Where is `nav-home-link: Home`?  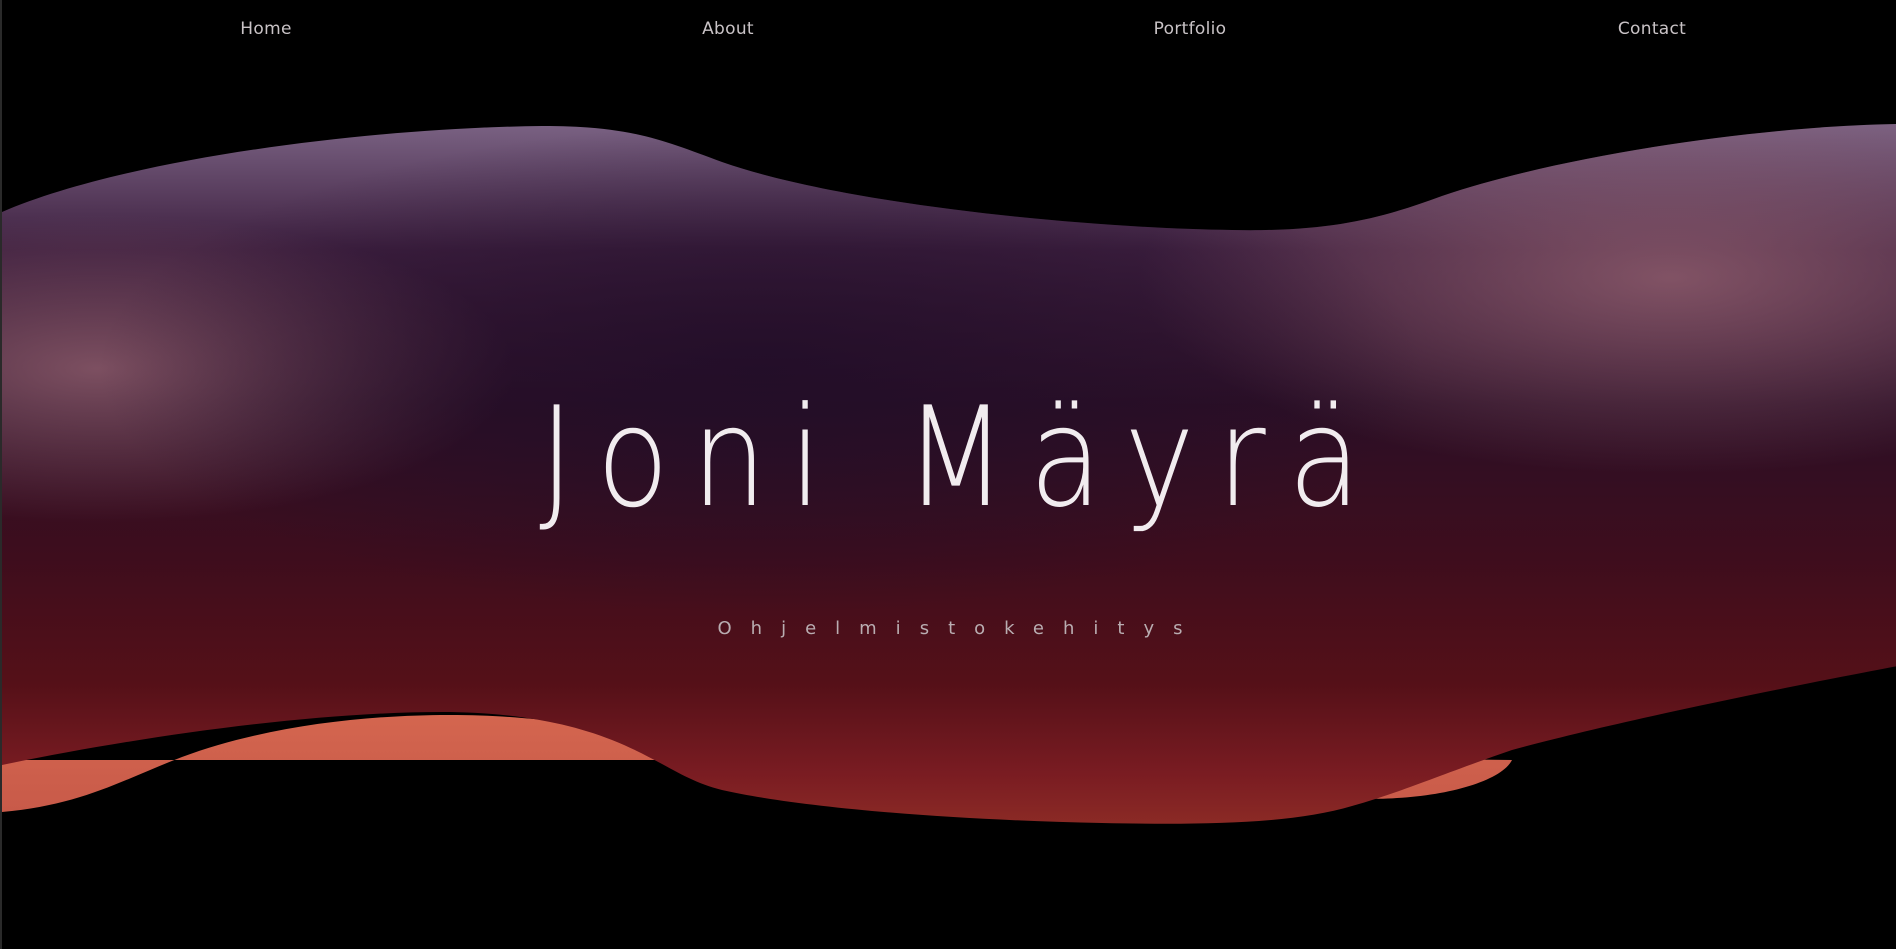
nav-home-link: Home is located at coordinates (265, 29).